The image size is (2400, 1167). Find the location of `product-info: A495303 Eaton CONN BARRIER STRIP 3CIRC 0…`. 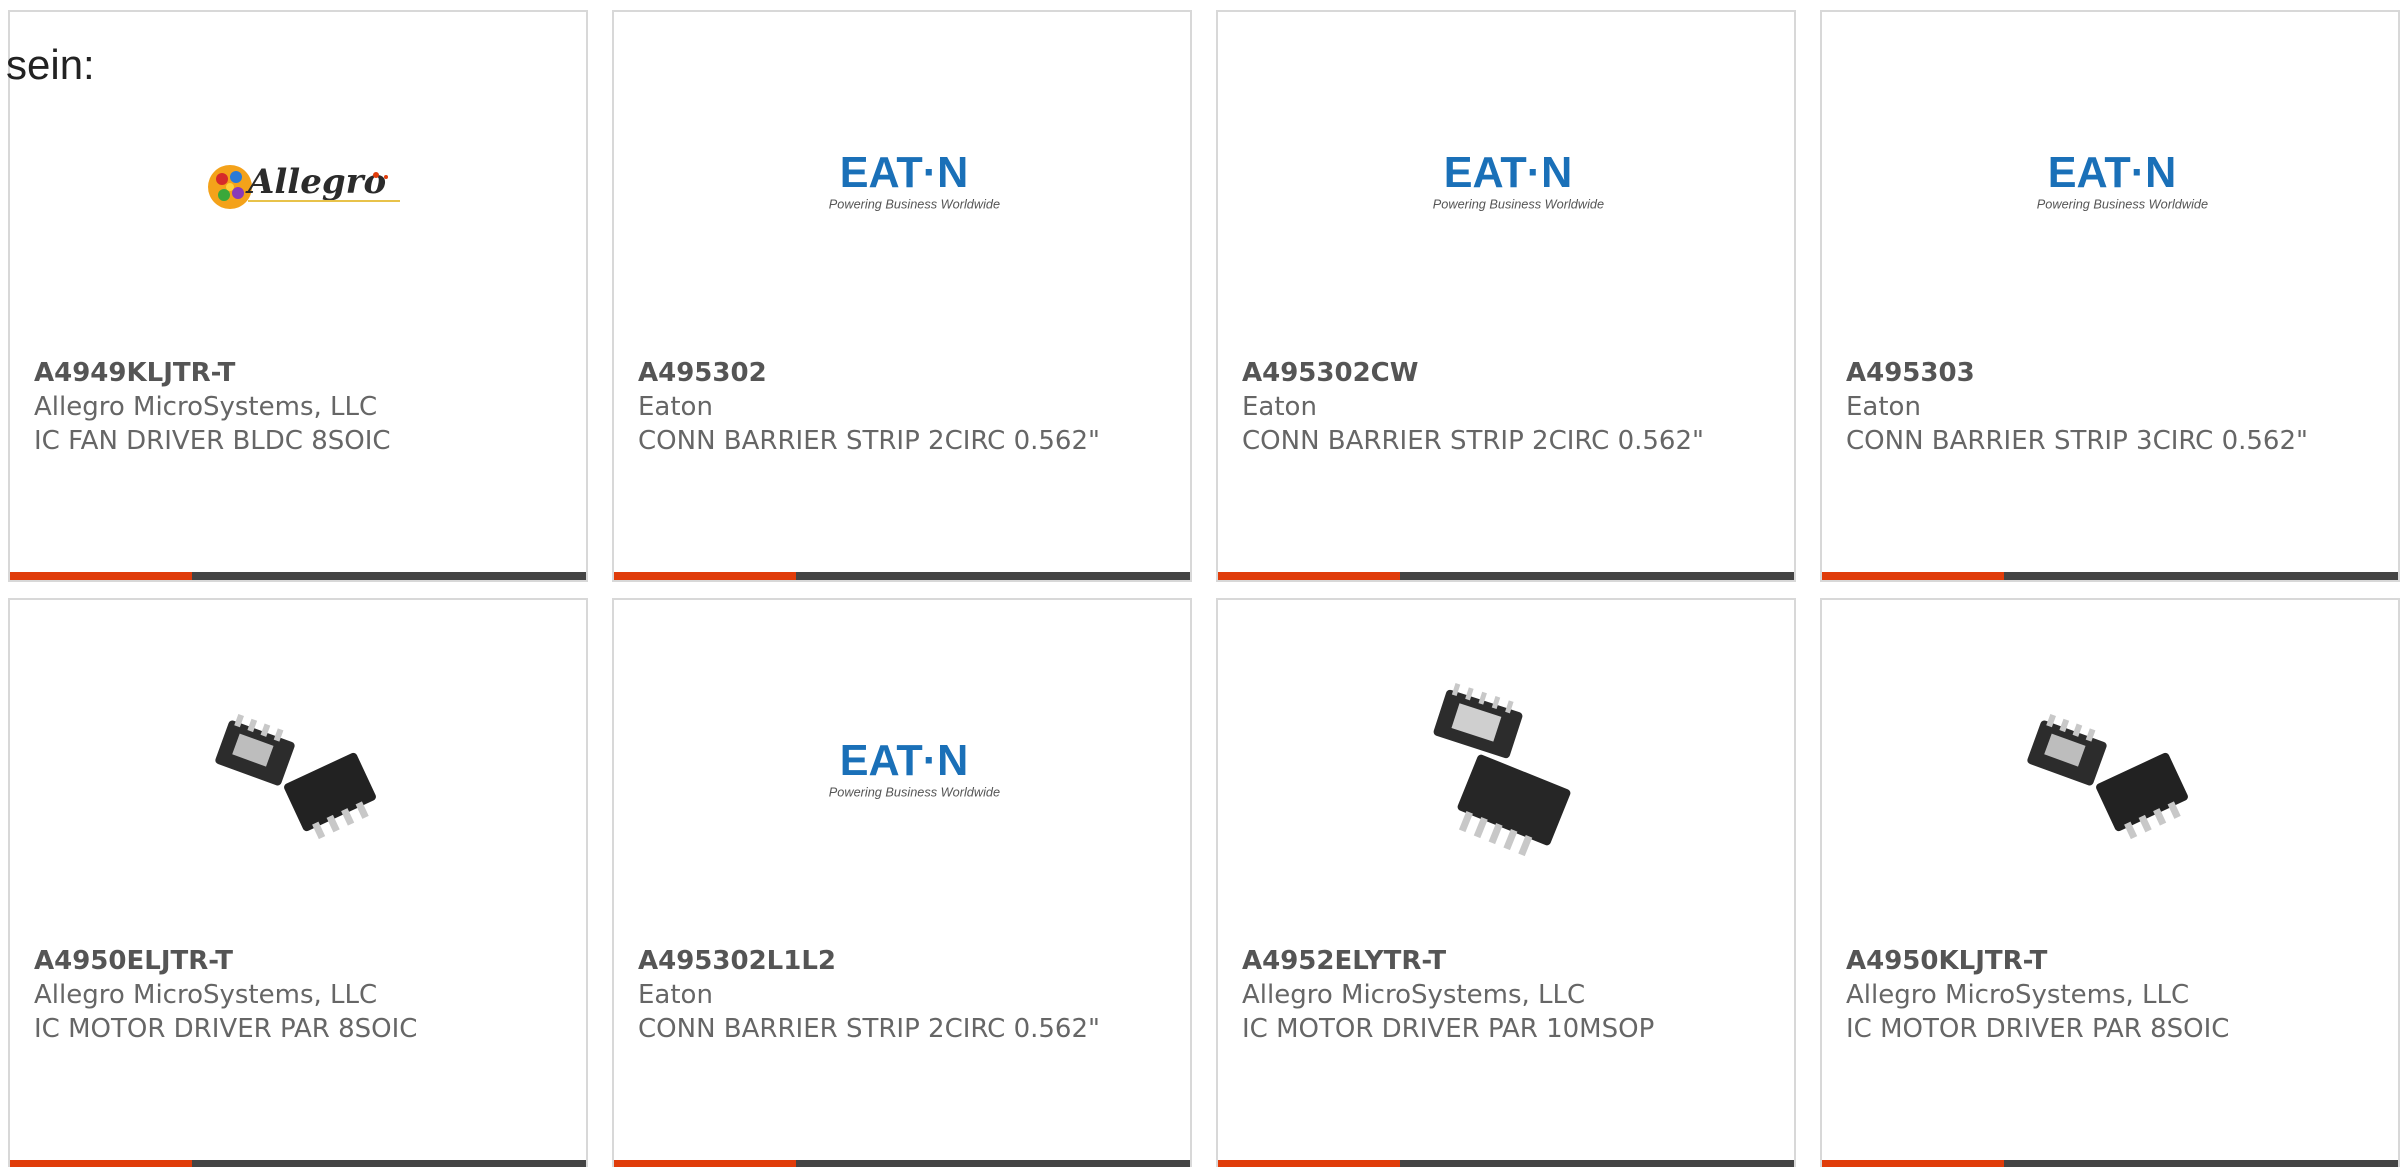

product-info: A495303 Eaton CONN BARRIER STRIP 3CIRC 0… is located at coordinates (2110, 407).